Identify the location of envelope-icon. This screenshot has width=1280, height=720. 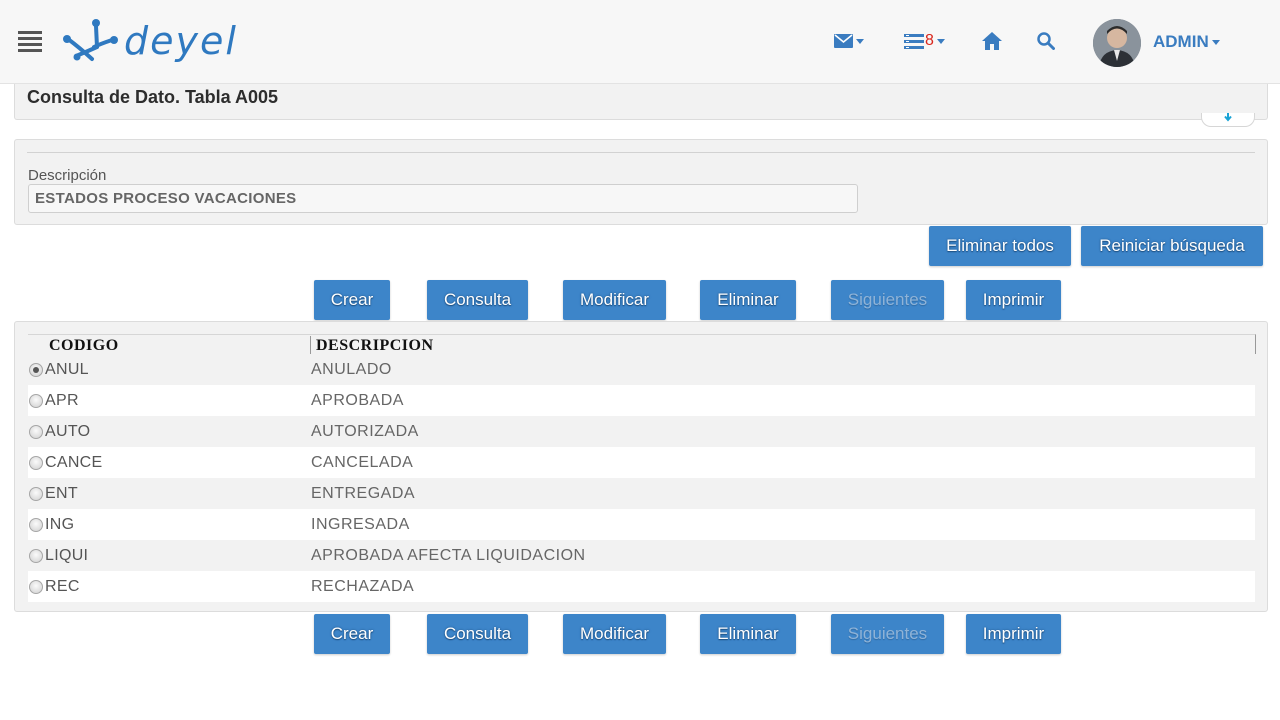
(843, 41).